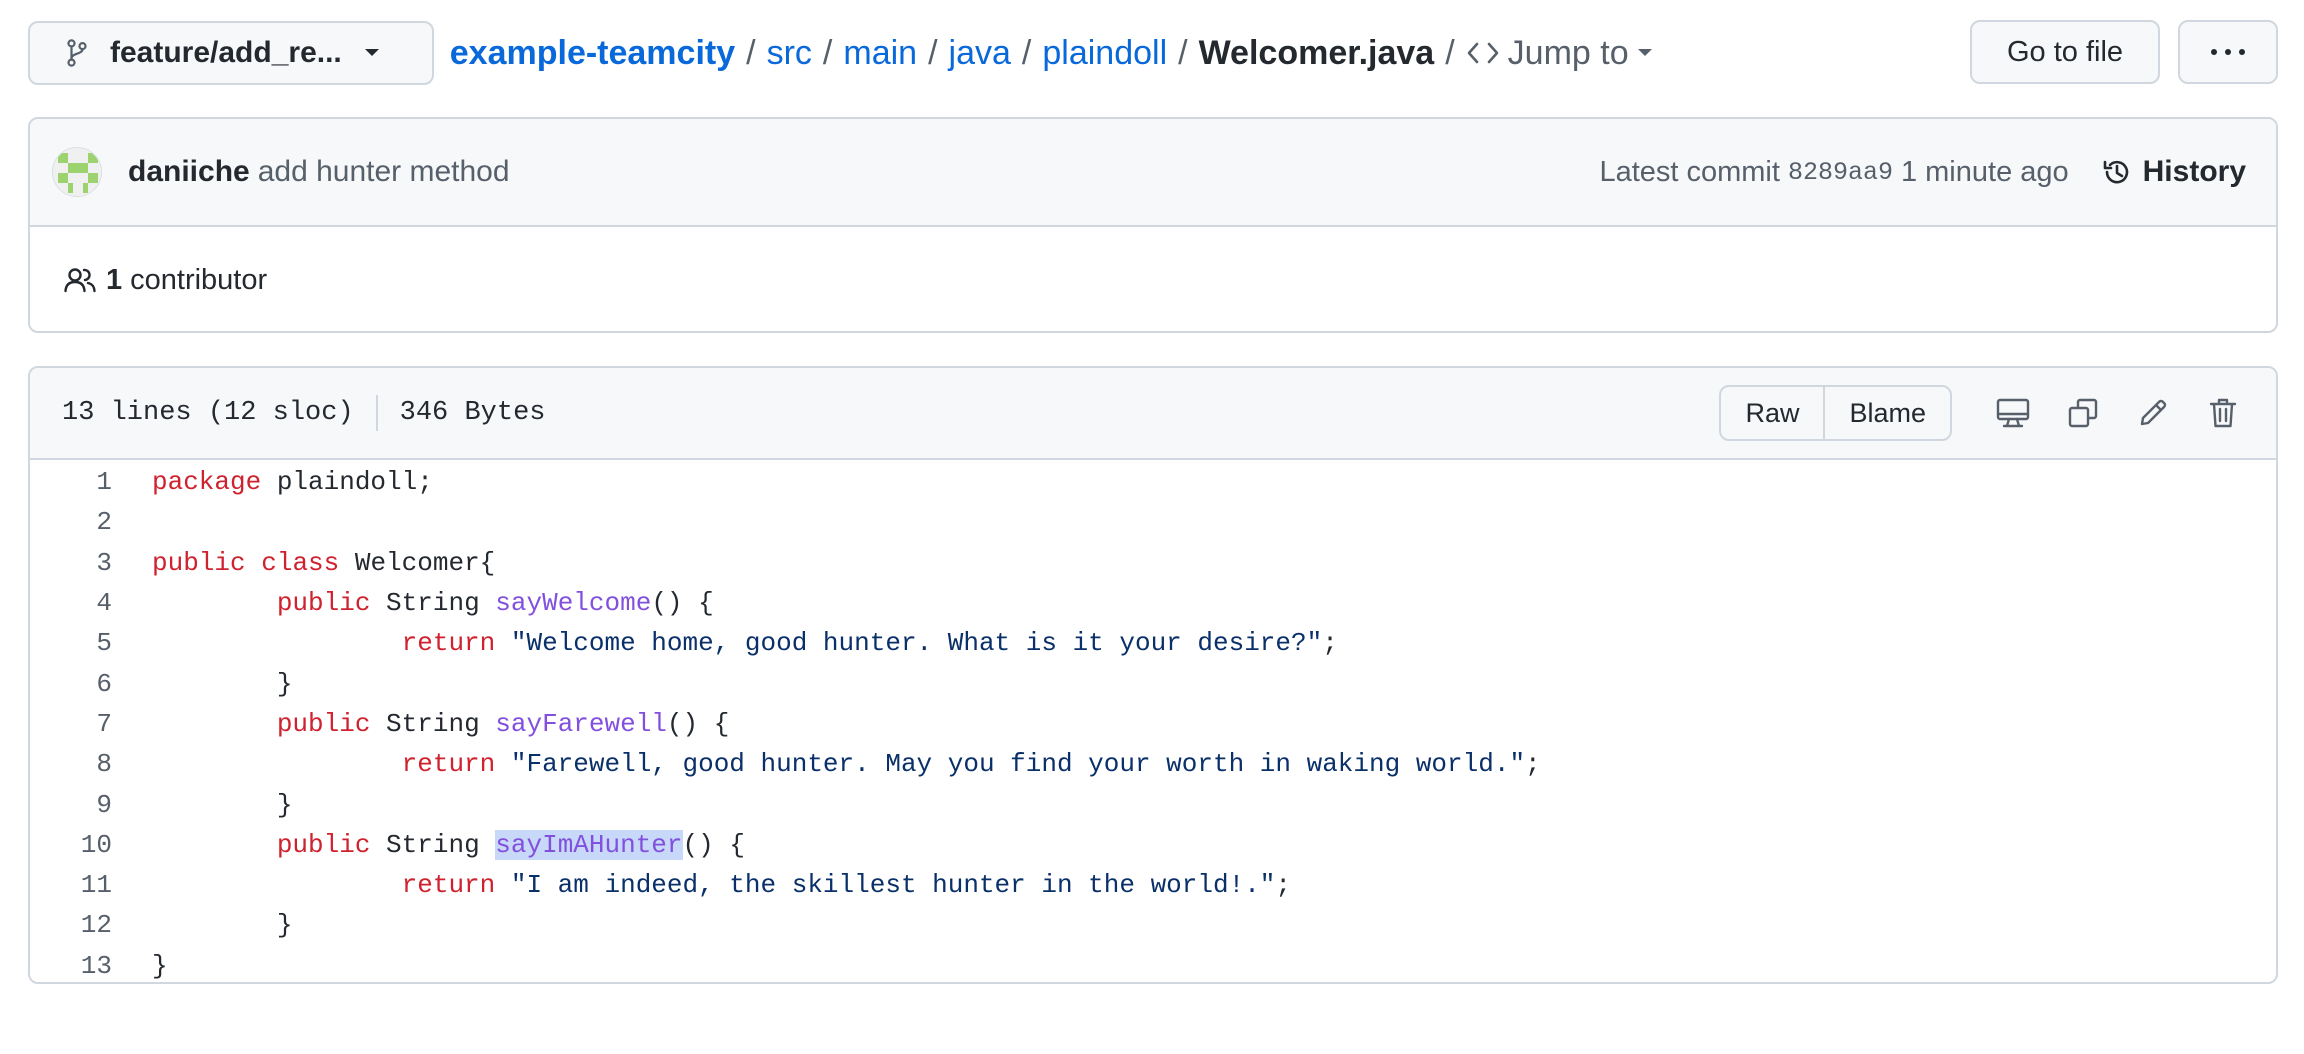  Describe the element at coordinates (1153, 279) in the screenshot. I see `contributors-row: 1 contributor` at that location.